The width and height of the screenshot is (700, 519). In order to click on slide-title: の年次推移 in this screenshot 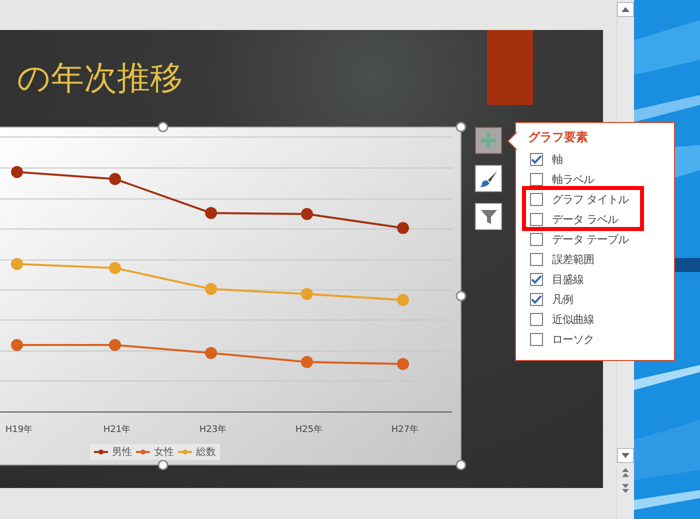, I will do `click(100, 77)`.